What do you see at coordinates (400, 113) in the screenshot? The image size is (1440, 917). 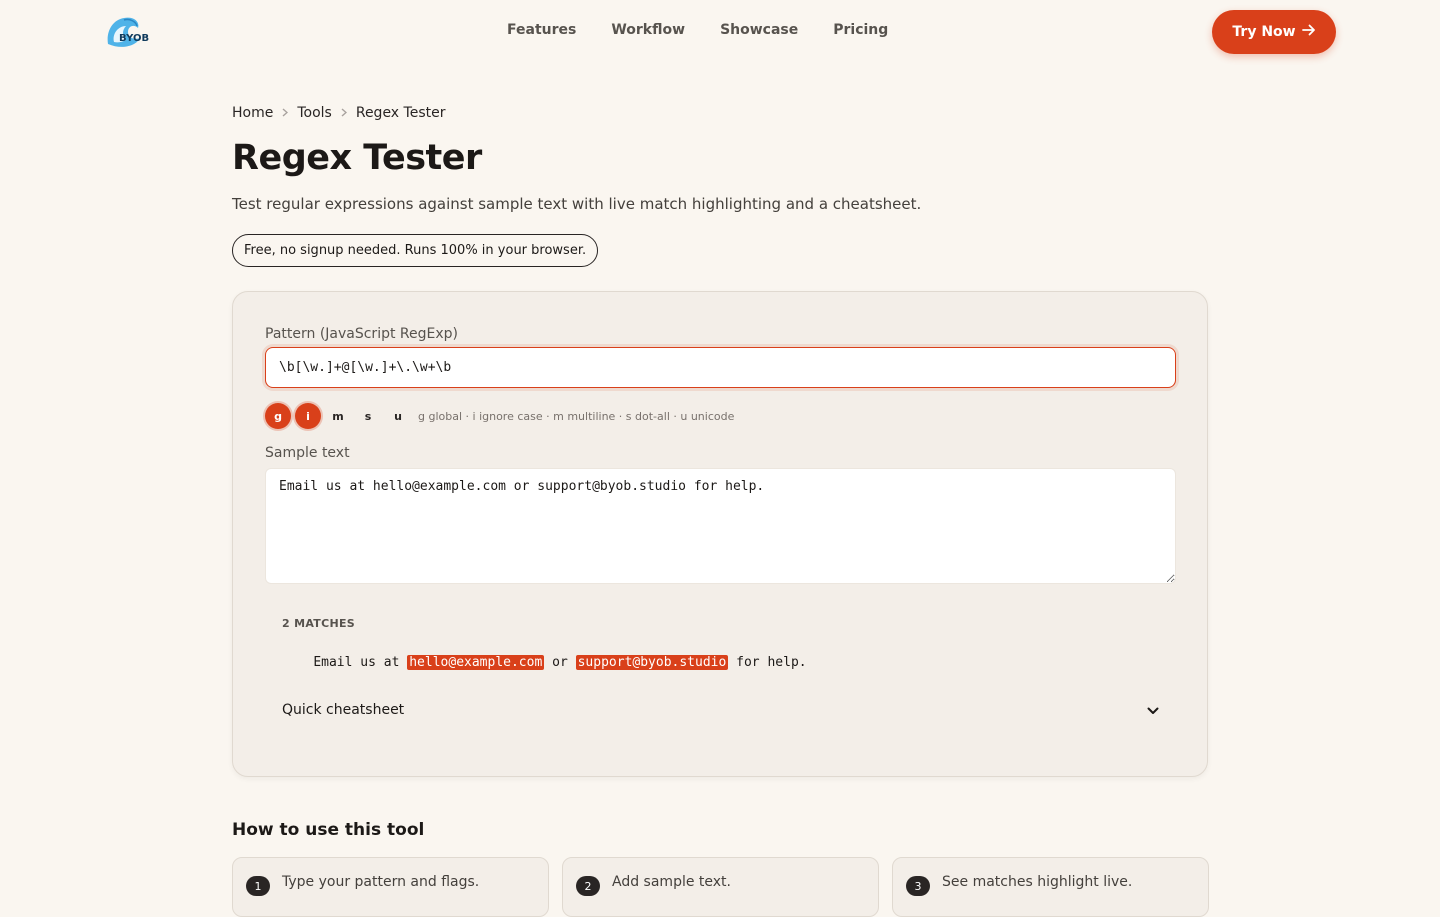 I see `breadcrumb-current: Regex Tester` at bounding box center [400, 113].